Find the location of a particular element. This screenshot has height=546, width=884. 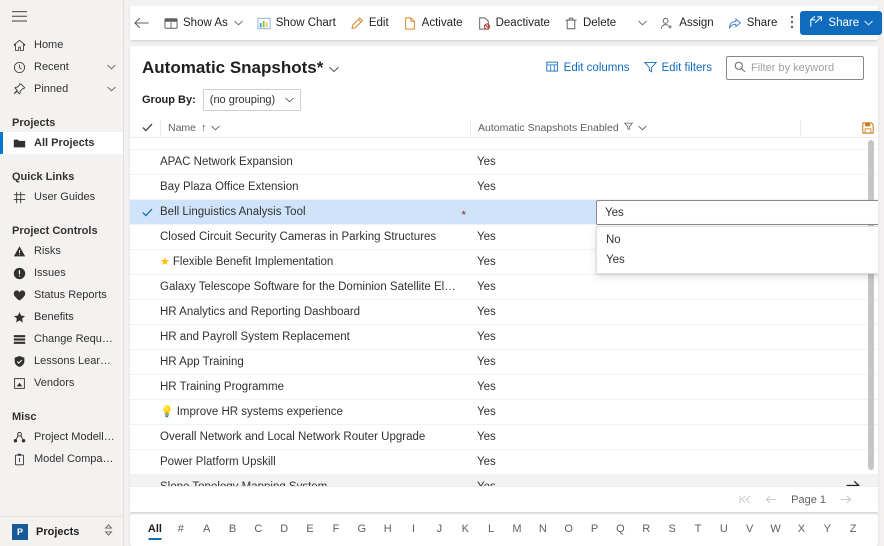

alpha-y: Y is located at coordinates (827, 530).